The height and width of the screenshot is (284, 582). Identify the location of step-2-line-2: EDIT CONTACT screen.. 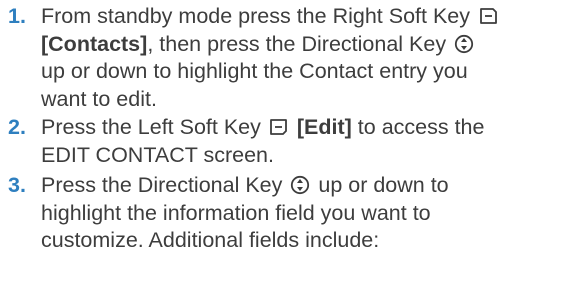
(157, 154).